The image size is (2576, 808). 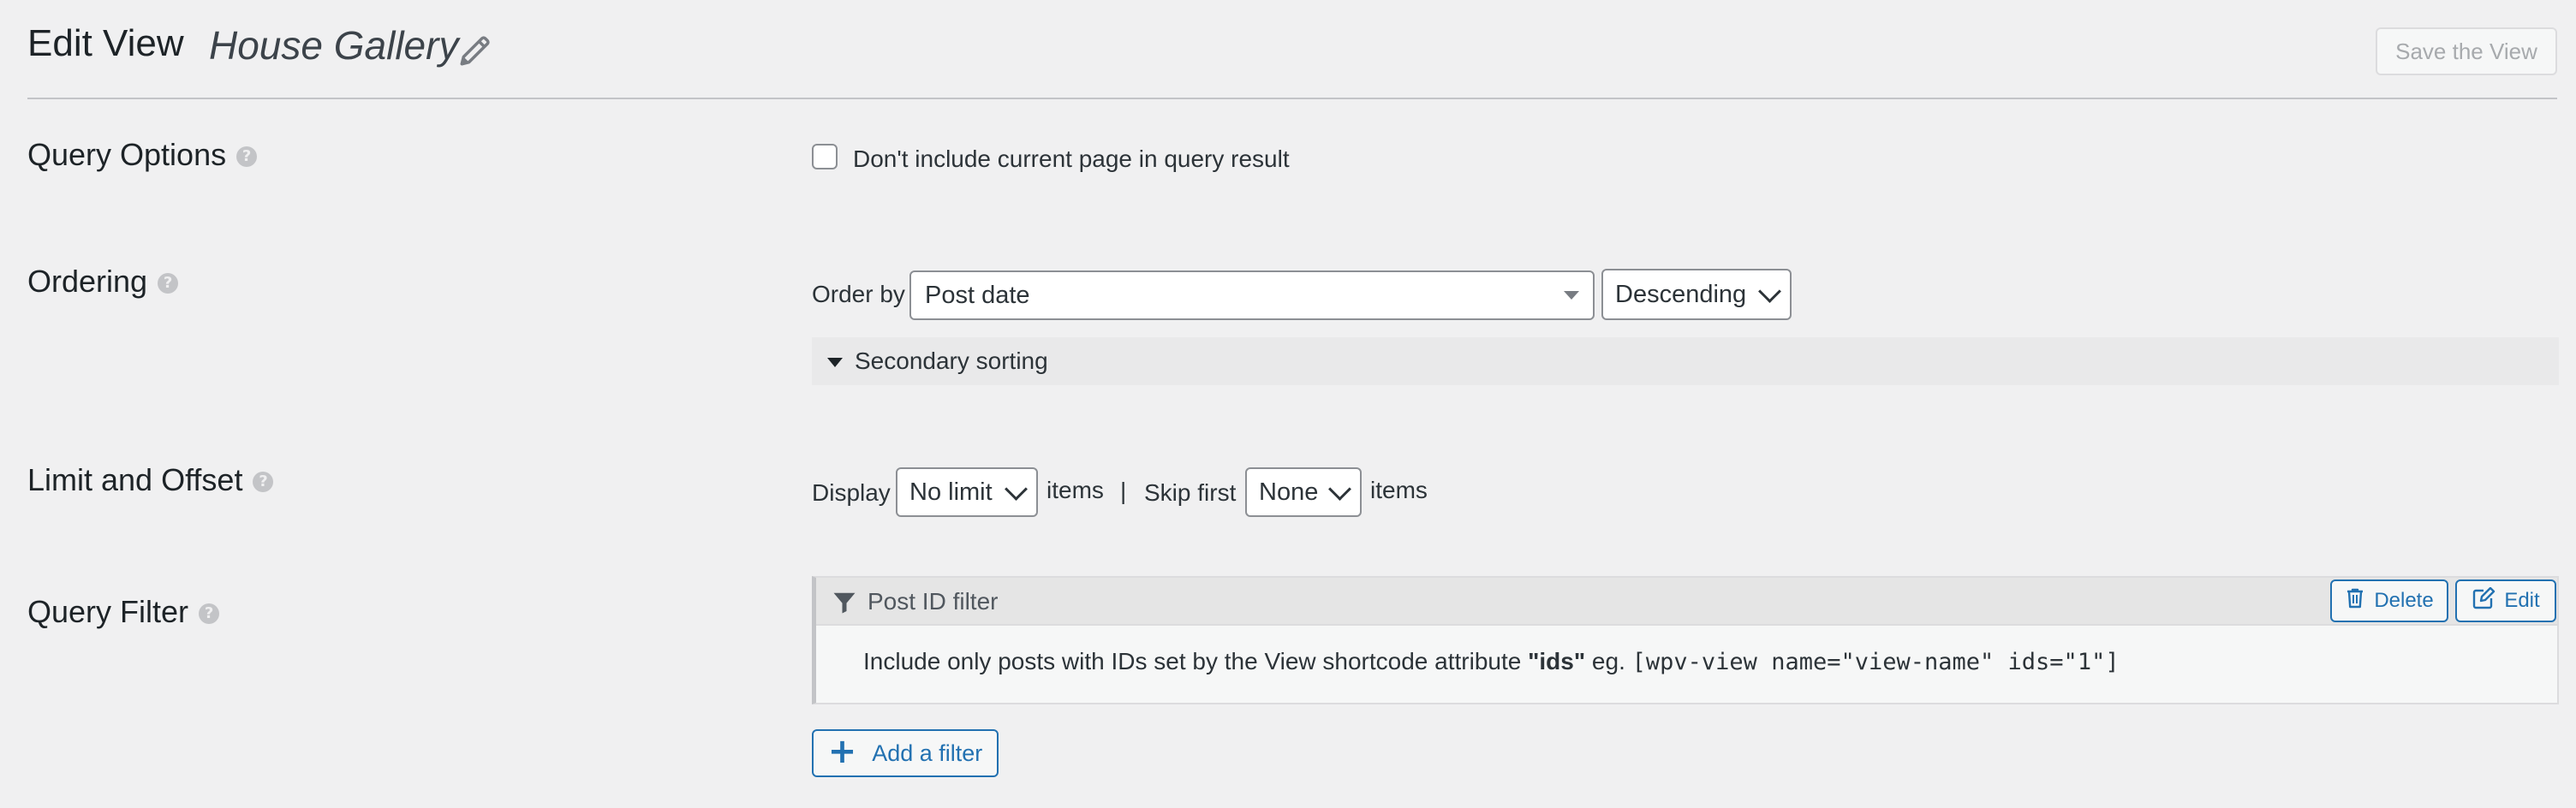 I want to click on section-query-options: Query Options ?, so click(x=142, y=155).